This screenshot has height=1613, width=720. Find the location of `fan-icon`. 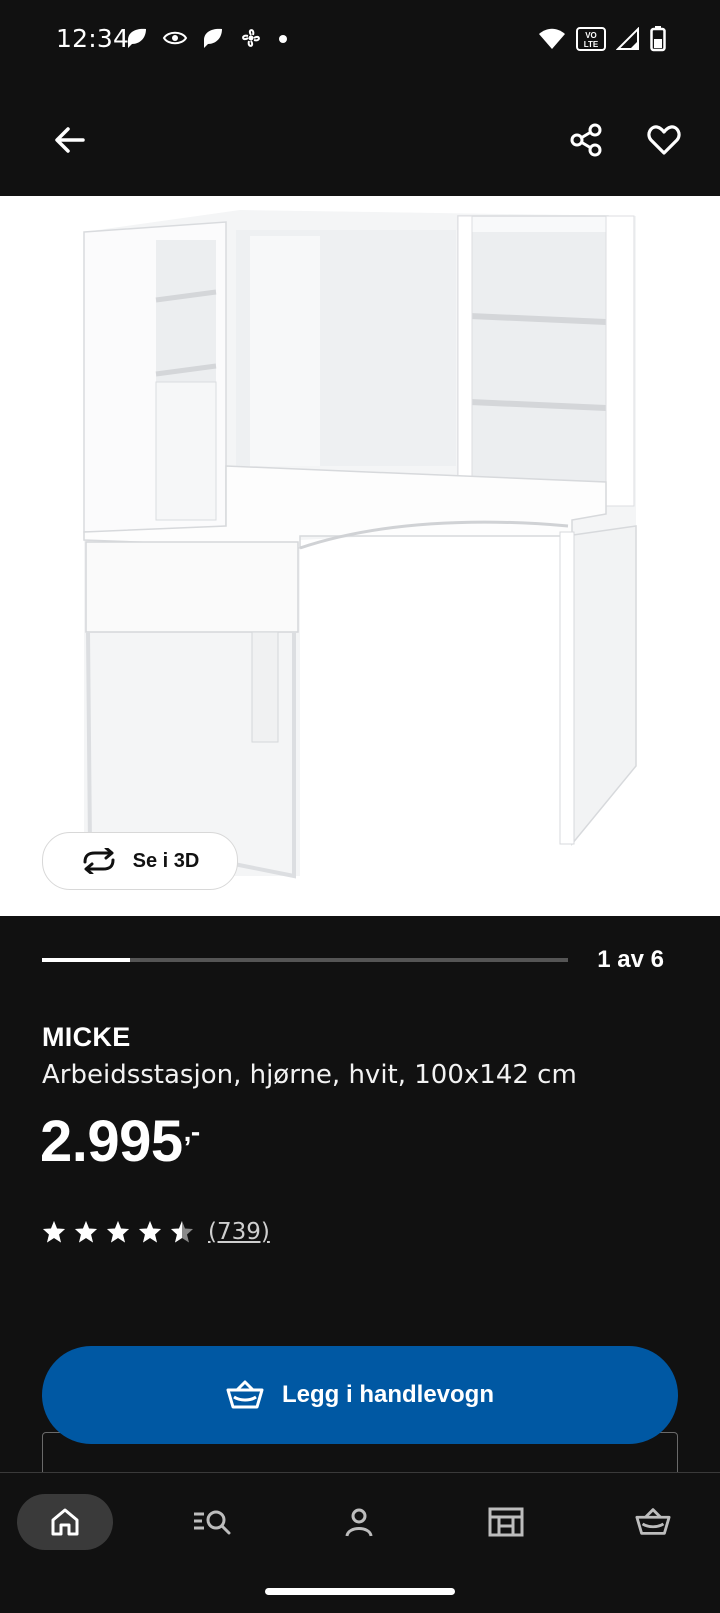

fan-icon is located at coordinates (251, 38).